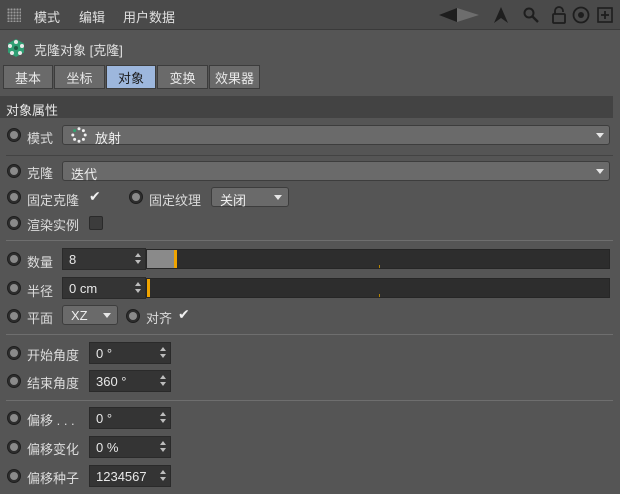 Image resolution: width=620 pixels, height=494 pixels. What do you see at coordinates (250, 197) in the screenshot?
I see `fix-texture-dropdown: 关闭` at bounding box center [250, 197].